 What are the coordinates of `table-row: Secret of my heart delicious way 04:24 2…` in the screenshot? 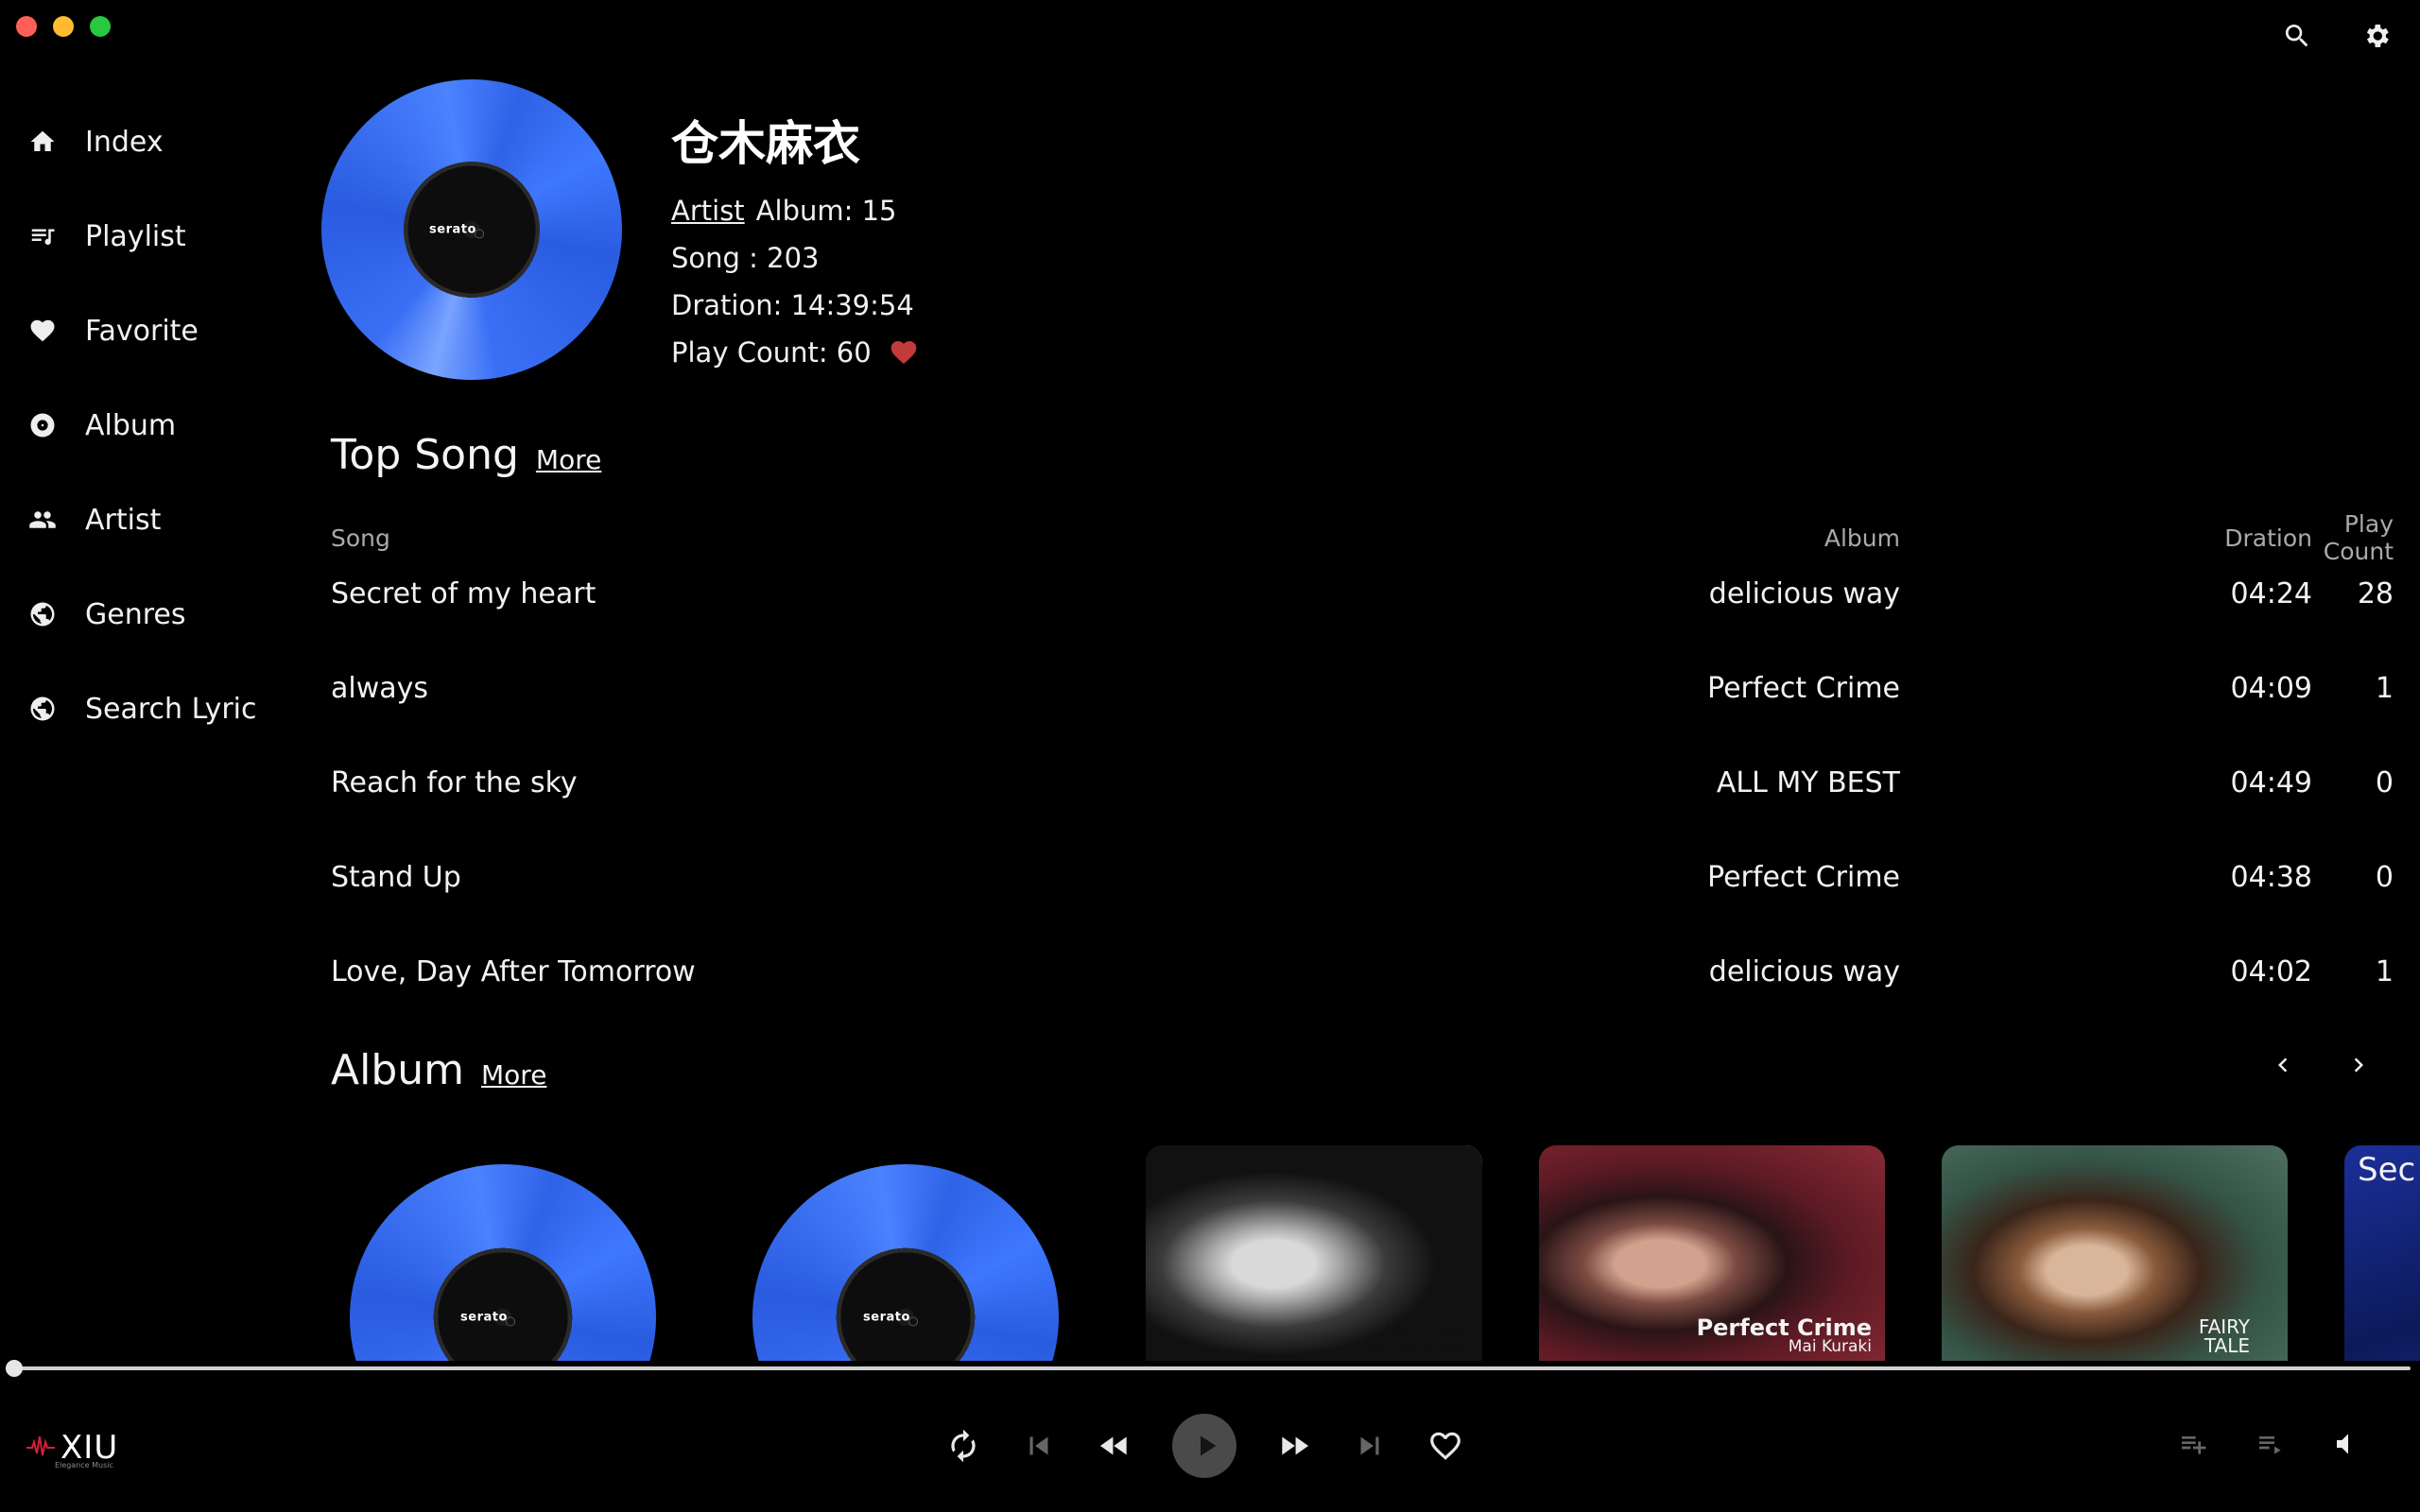 It's located at (1362, 593).